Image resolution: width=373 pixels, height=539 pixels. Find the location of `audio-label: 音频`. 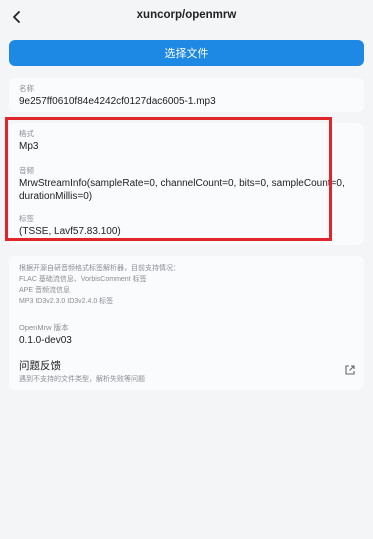

audio-label: 音频 is located at coordinates (26, 170).